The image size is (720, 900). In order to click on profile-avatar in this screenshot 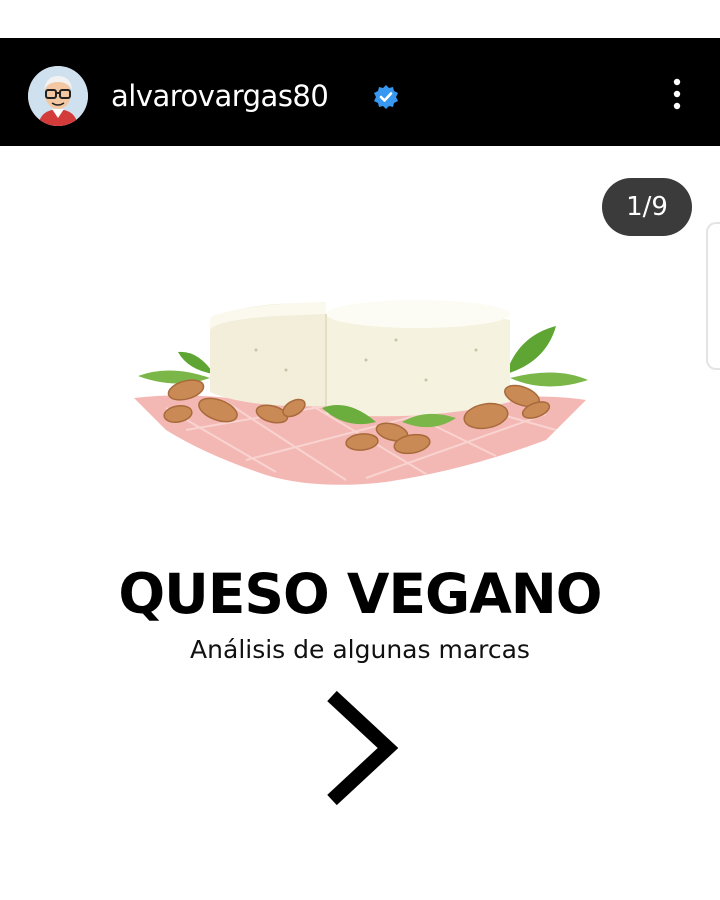, I will do `click(58, 96)`.